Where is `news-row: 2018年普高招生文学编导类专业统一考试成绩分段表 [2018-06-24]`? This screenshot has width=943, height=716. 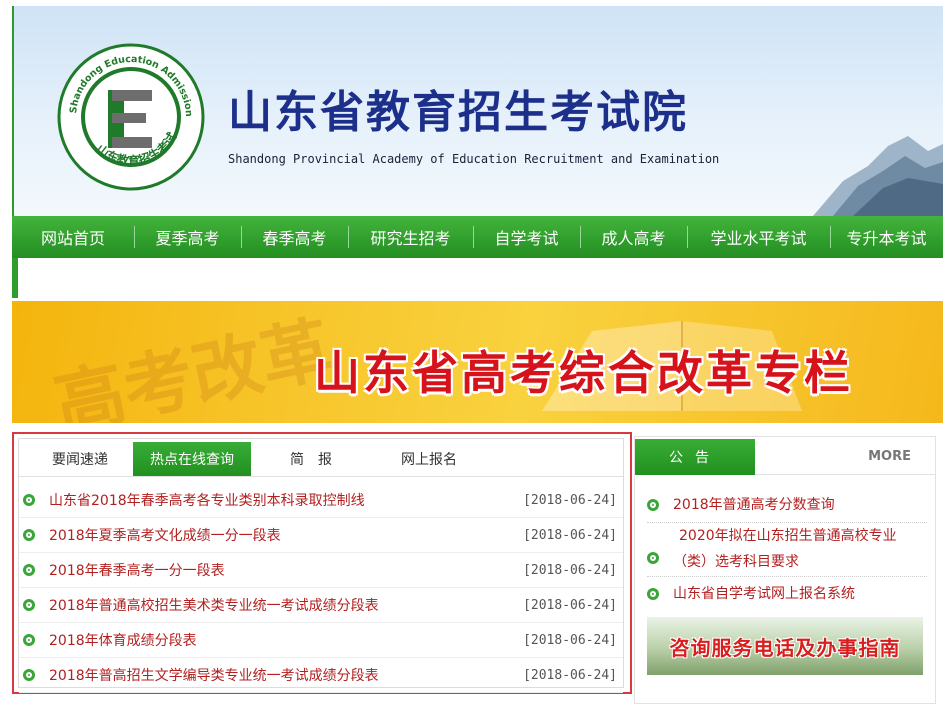 news-row: 2018年普高招生文学编导类专业统一考试成绩分段表 [2018-06-24] is located at coordinates (321, 675).